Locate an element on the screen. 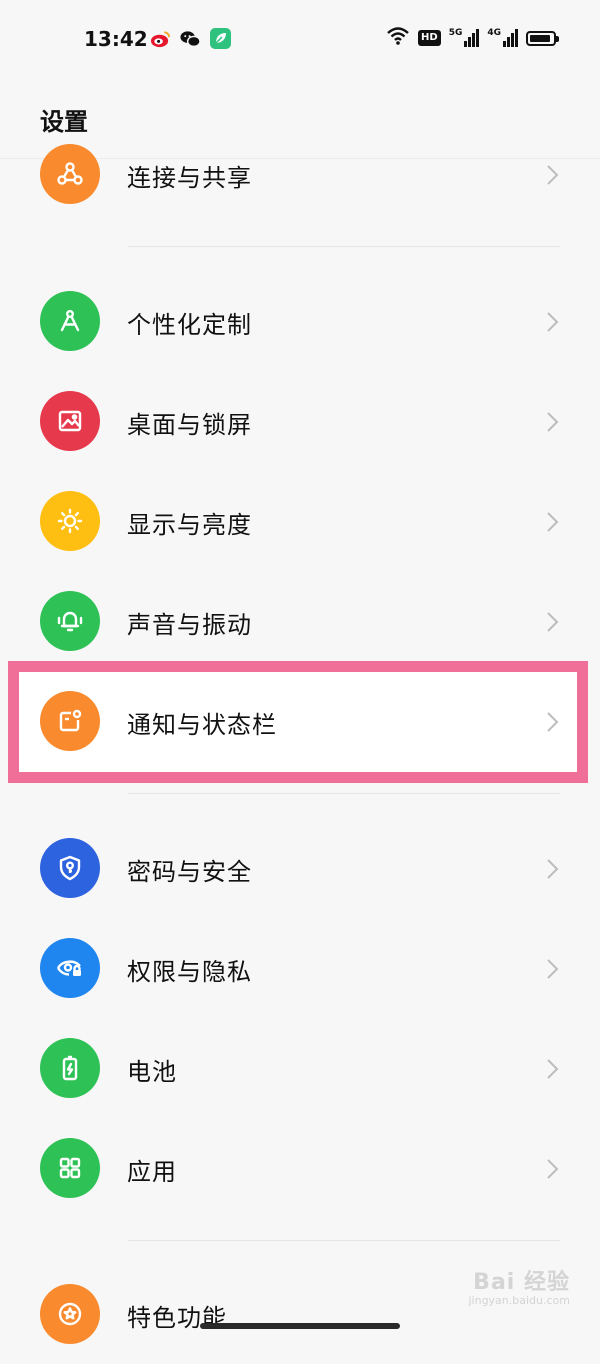  notification-icons is located at coordinates (190, 38).